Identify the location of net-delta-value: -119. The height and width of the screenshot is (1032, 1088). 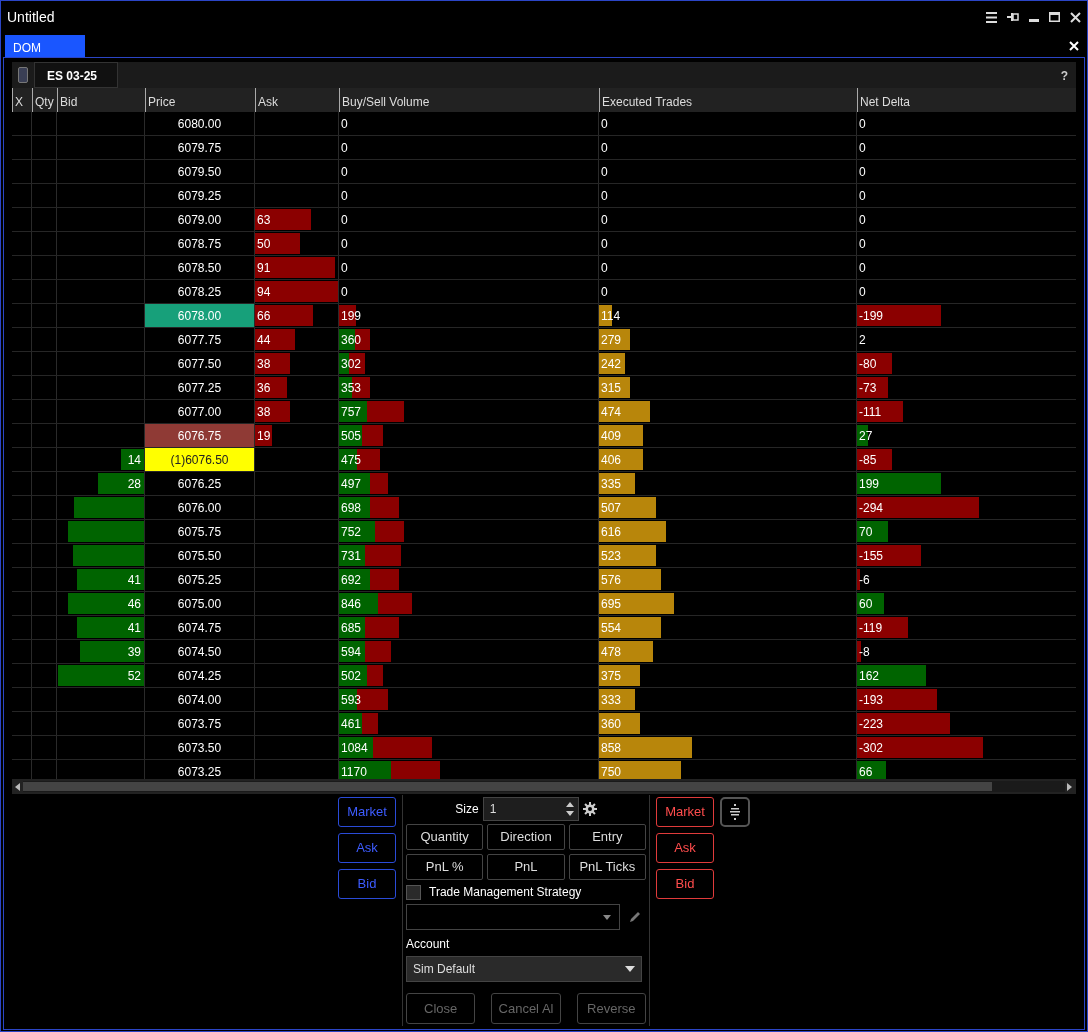
(871, 628).